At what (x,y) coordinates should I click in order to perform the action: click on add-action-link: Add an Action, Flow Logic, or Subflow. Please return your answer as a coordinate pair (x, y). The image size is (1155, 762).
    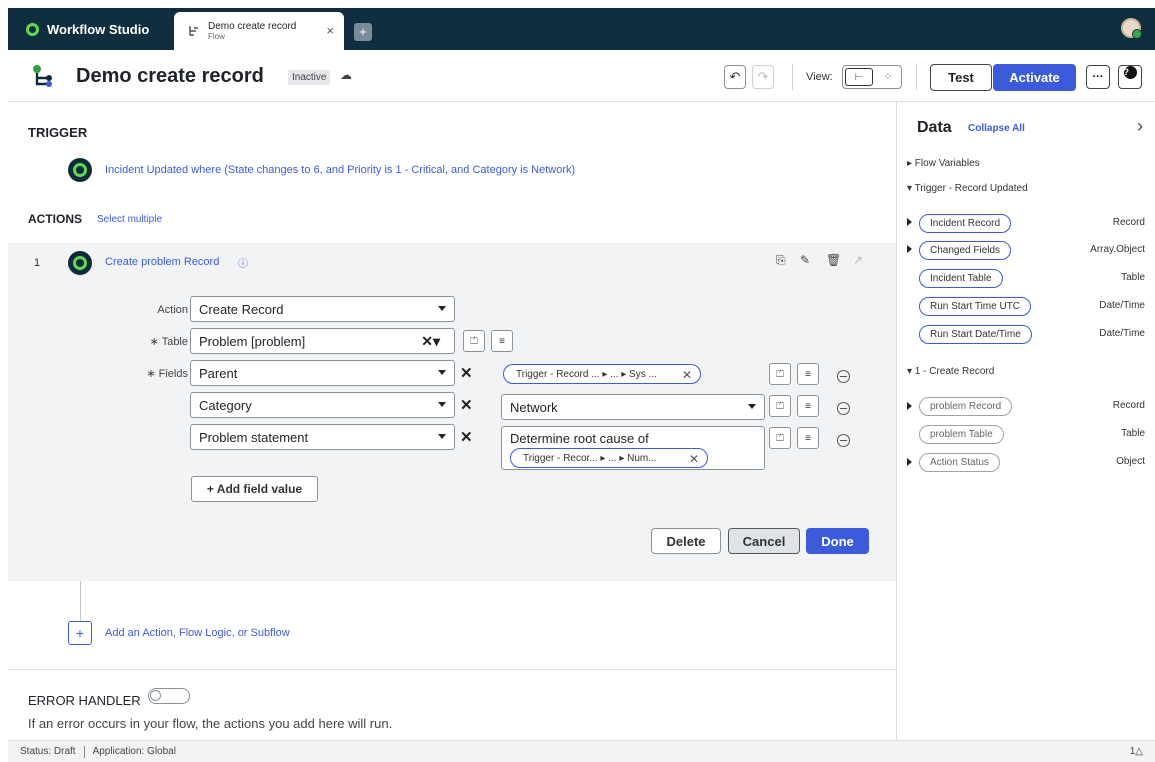
    Looking at the image, I should click on (197, 633).